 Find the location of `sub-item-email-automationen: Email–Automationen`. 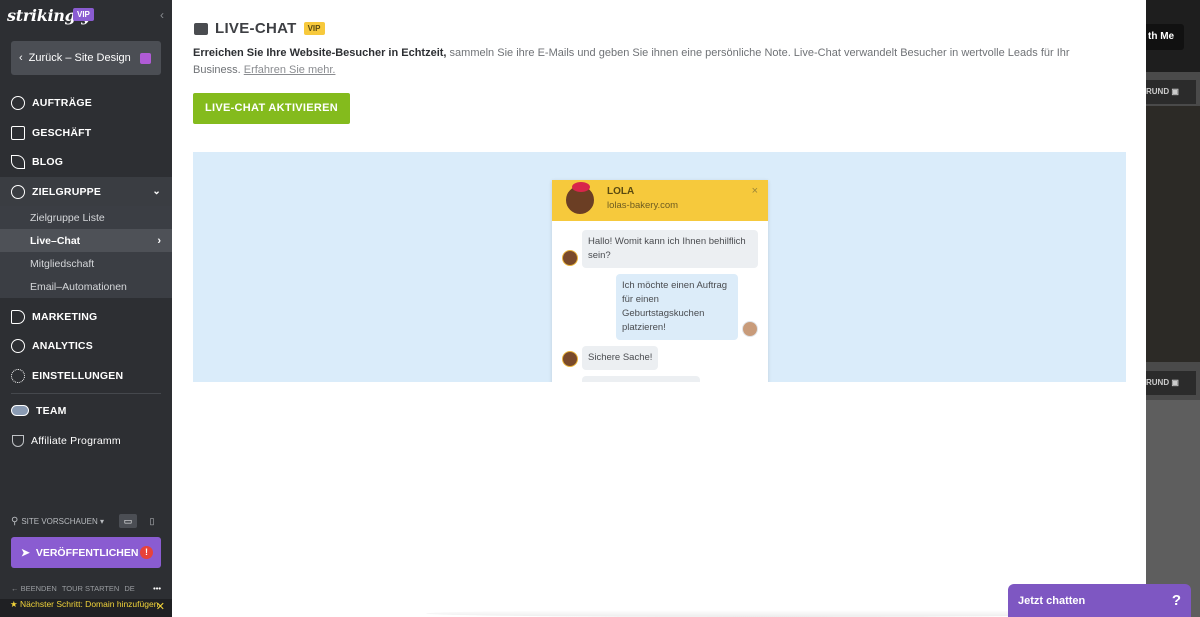

sub-item-email-automationen: Email–Automationen is located at coordinates (86, 286).